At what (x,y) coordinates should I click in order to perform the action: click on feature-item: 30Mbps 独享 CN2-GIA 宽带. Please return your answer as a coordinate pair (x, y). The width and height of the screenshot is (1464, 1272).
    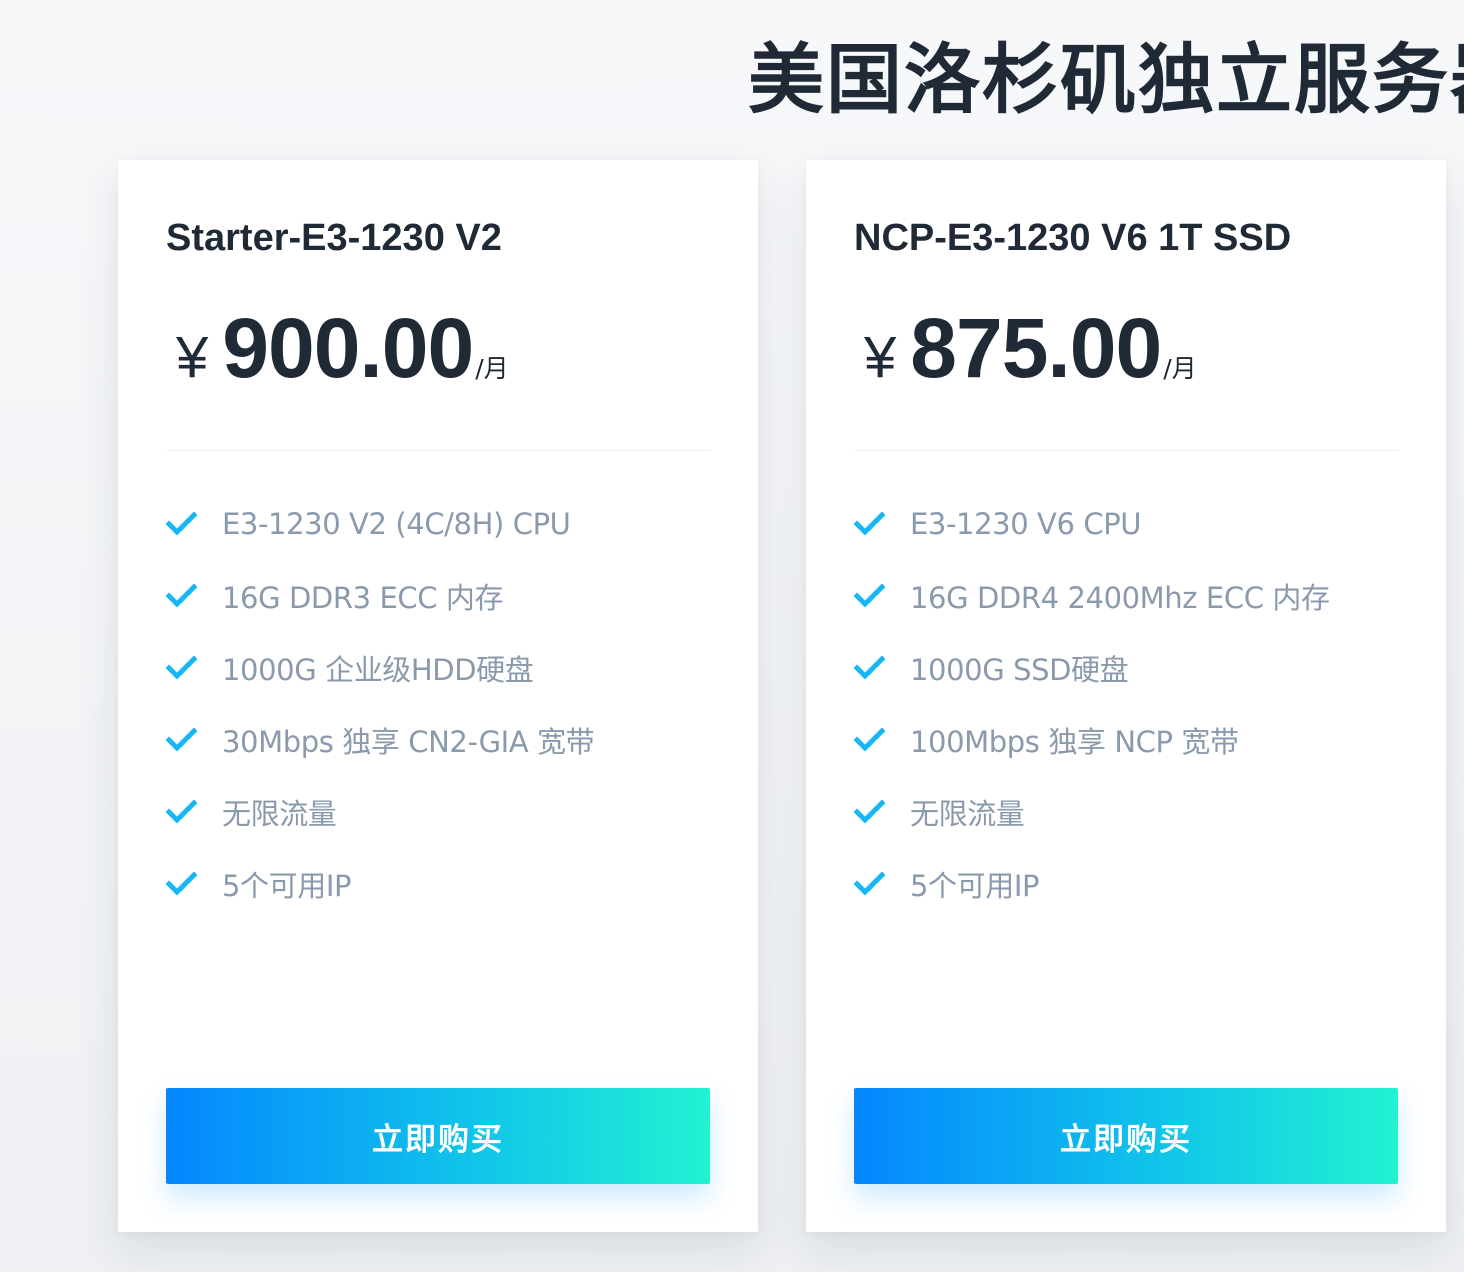
    Looking at the image, I should click on (380, 740).